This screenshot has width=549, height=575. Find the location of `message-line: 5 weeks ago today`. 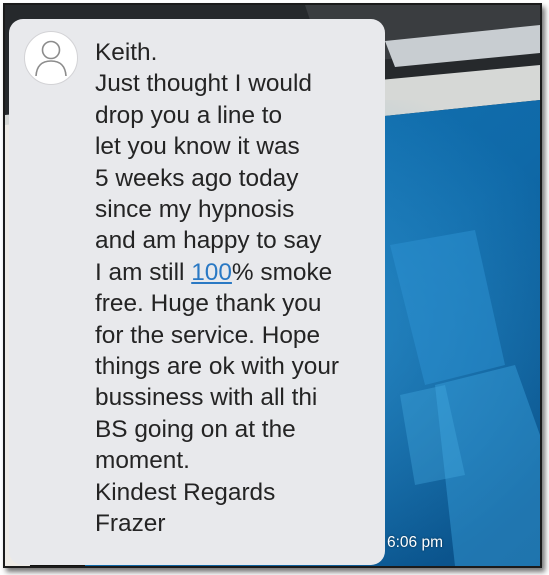

message-line: 5 weeks ago today is located at coordinates (197, 178).